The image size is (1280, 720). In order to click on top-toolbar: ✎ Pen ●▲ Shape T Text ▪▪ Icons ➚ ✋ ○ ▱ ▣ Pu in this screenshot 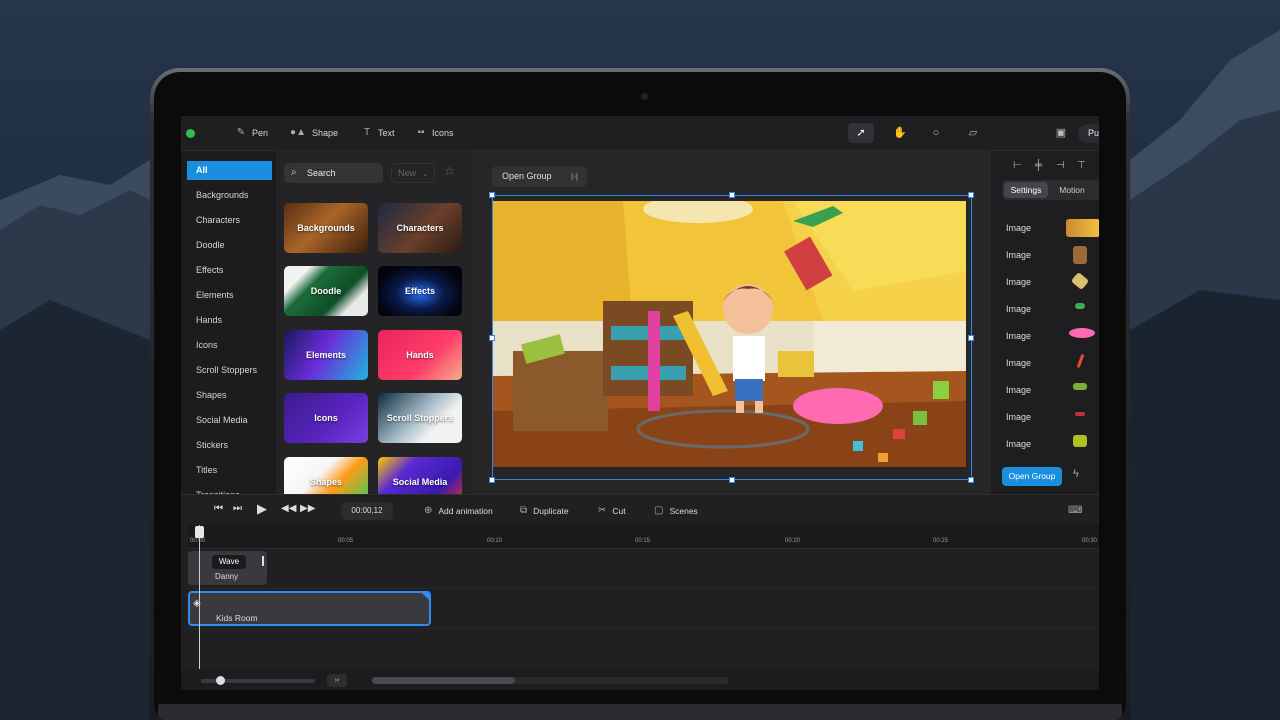, I will do `click(640, 133)`.